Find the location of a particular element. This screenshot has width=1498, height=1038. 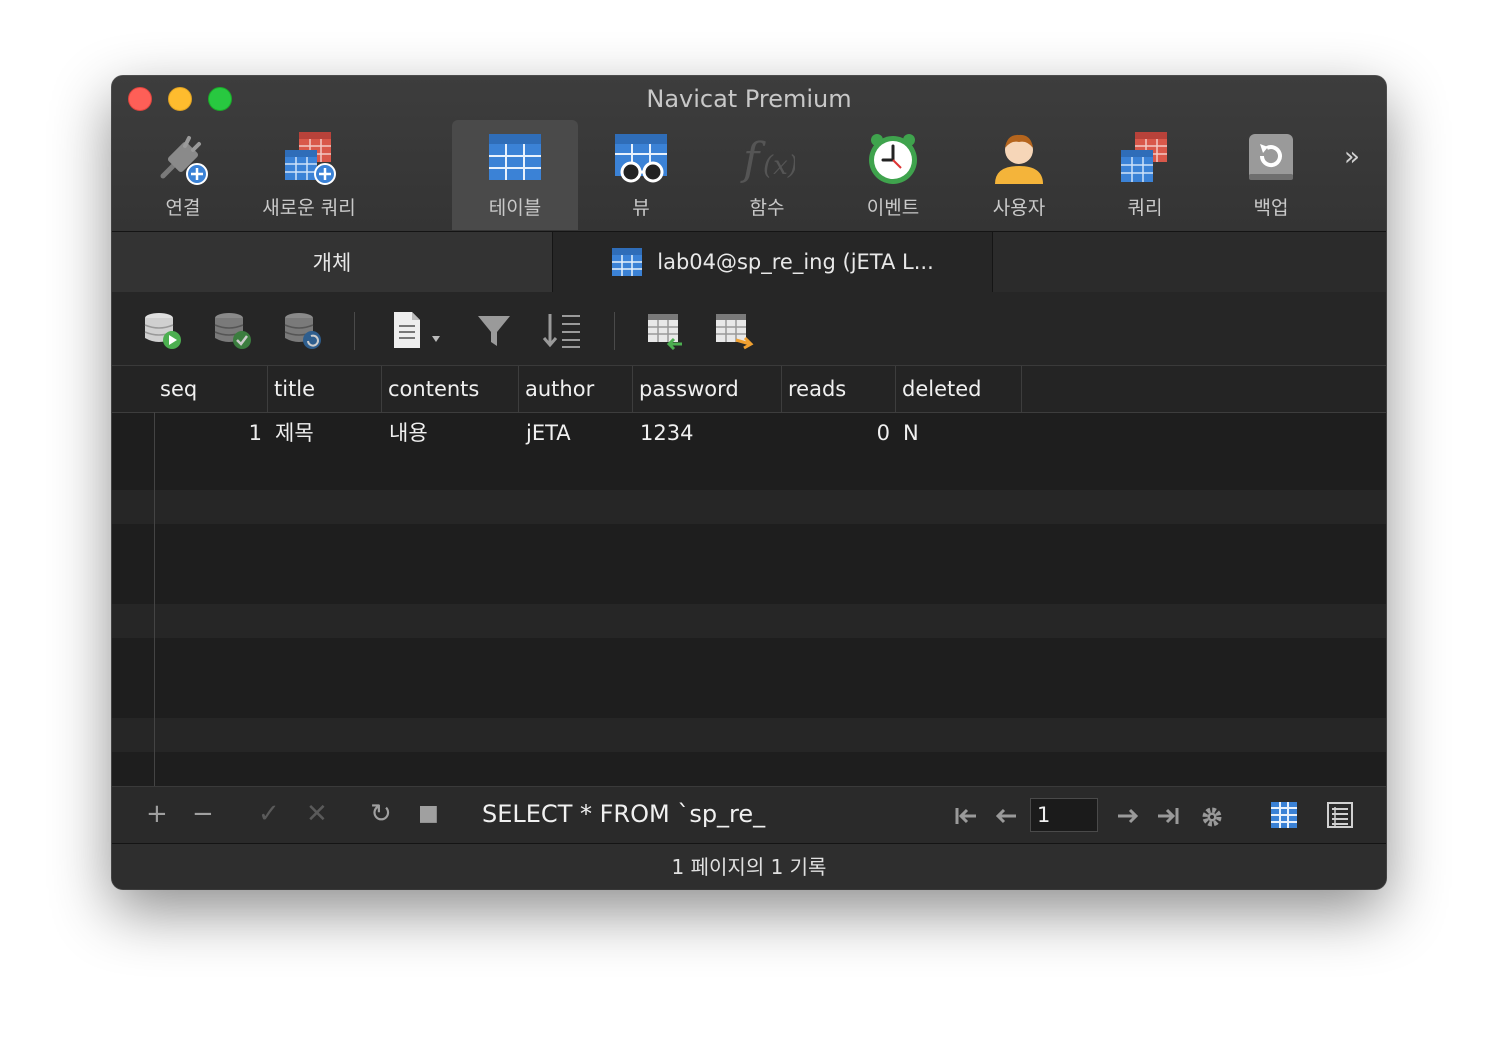

tab-label: 개체 is located at coordinates (332, 263).